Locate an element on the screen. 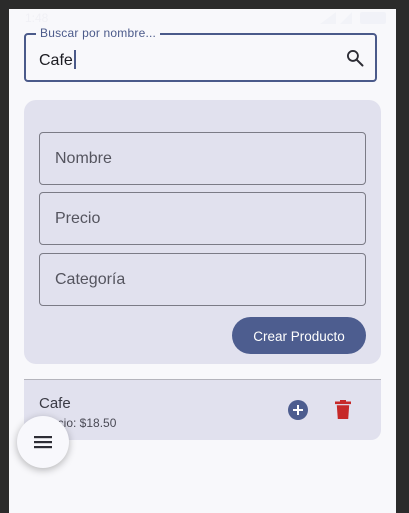  menu-icon is located at coordinates (43, 442).